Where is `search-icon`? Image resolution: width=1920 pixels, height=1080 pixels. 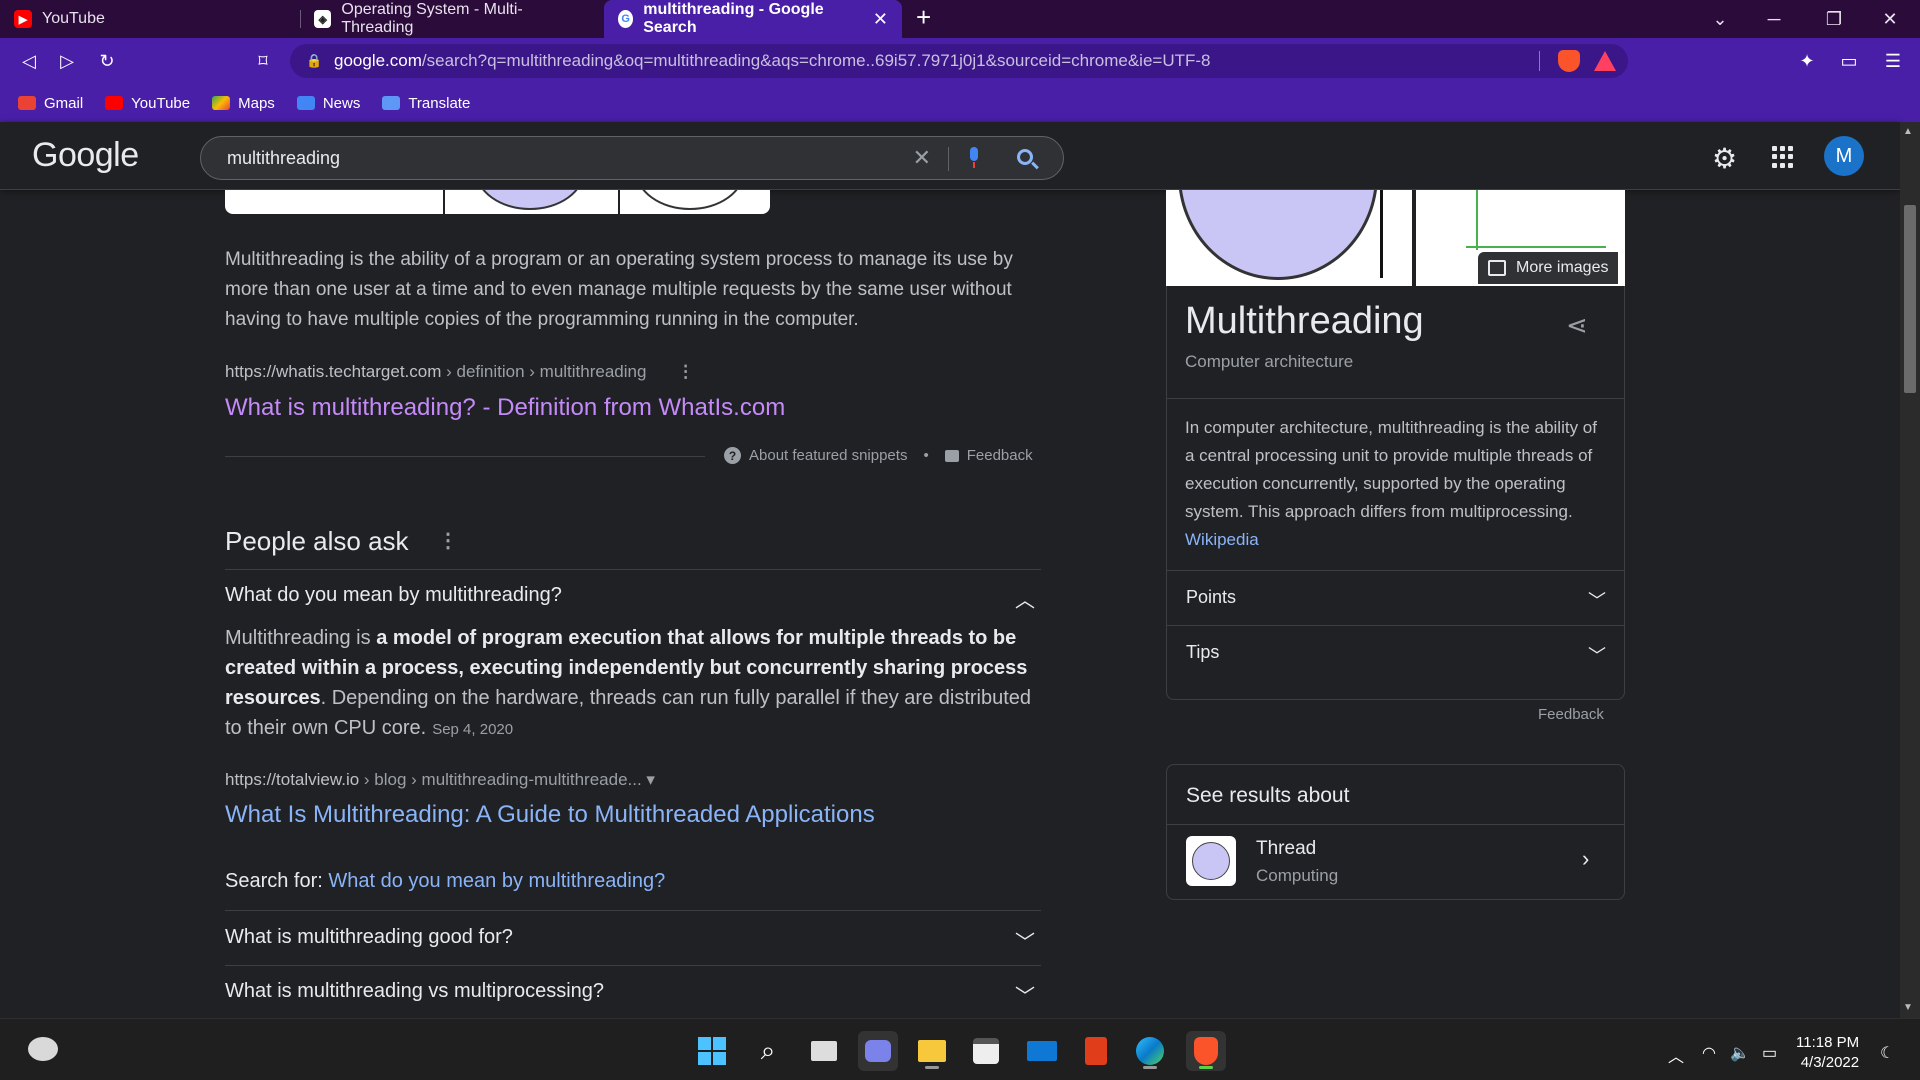 search-icon is located at coordinates (1025, 157).